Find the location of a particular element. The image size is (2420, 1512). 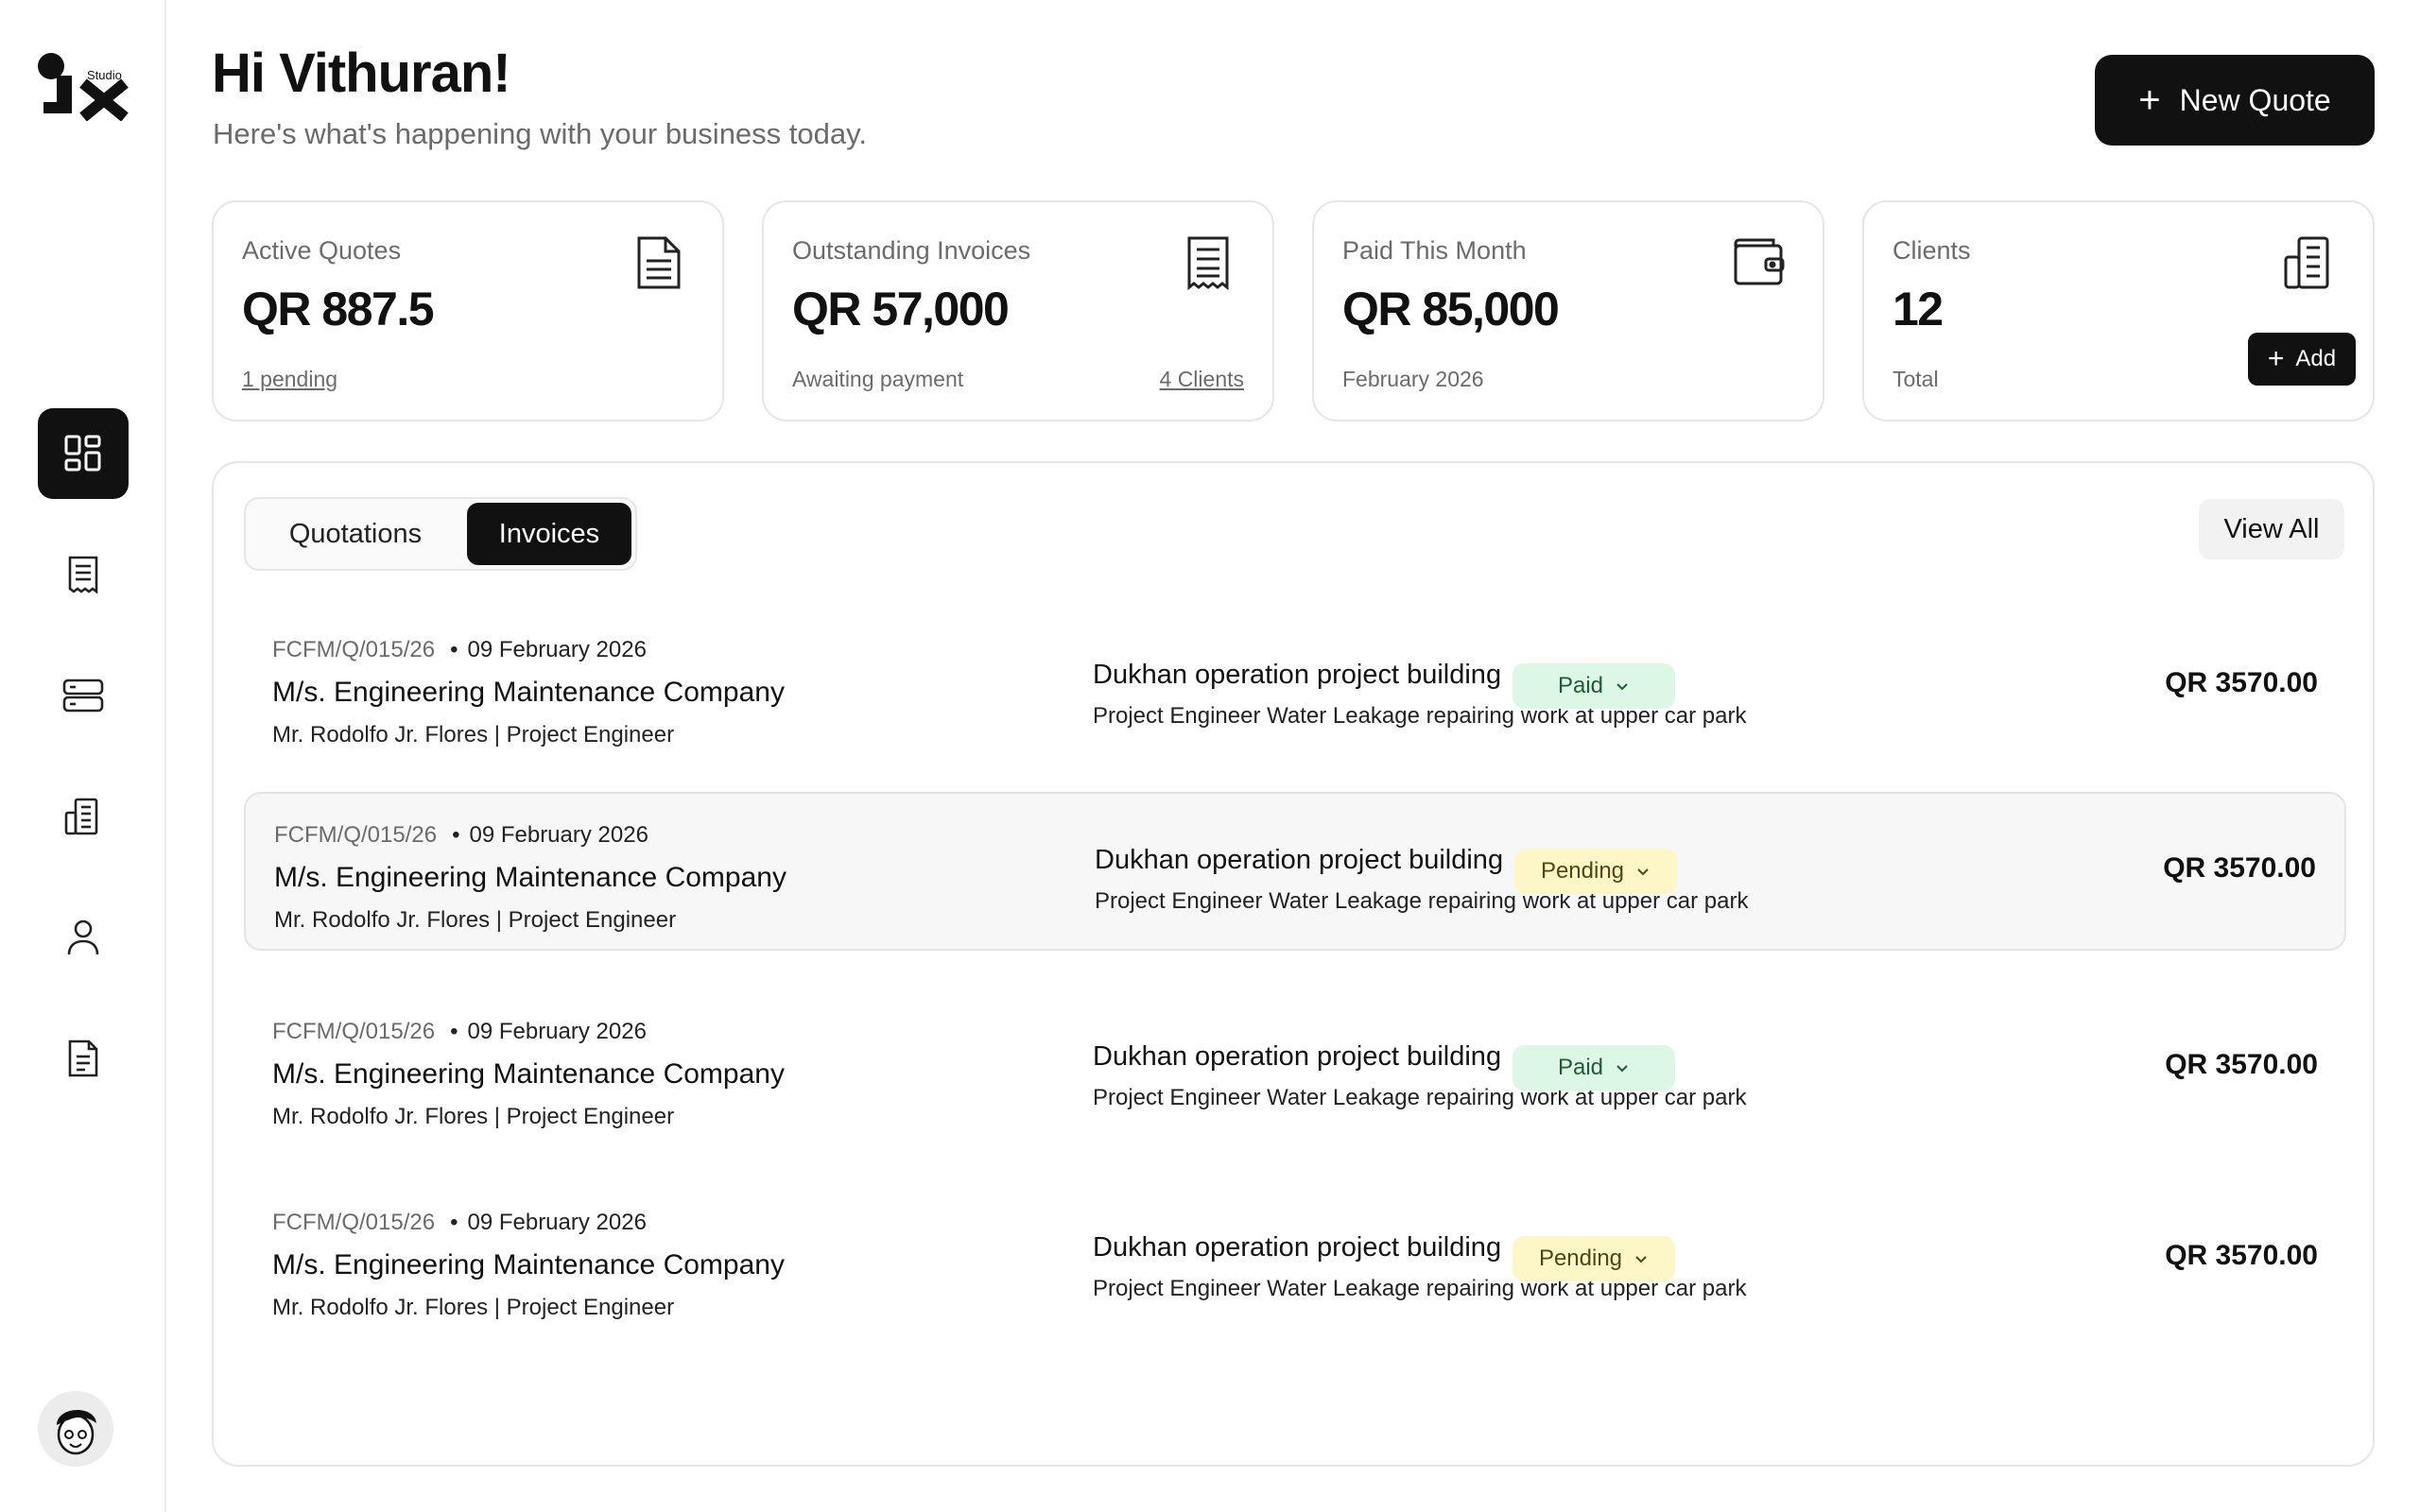

stat-label: Outstanding Invoices is located at coordinates (911, 250).